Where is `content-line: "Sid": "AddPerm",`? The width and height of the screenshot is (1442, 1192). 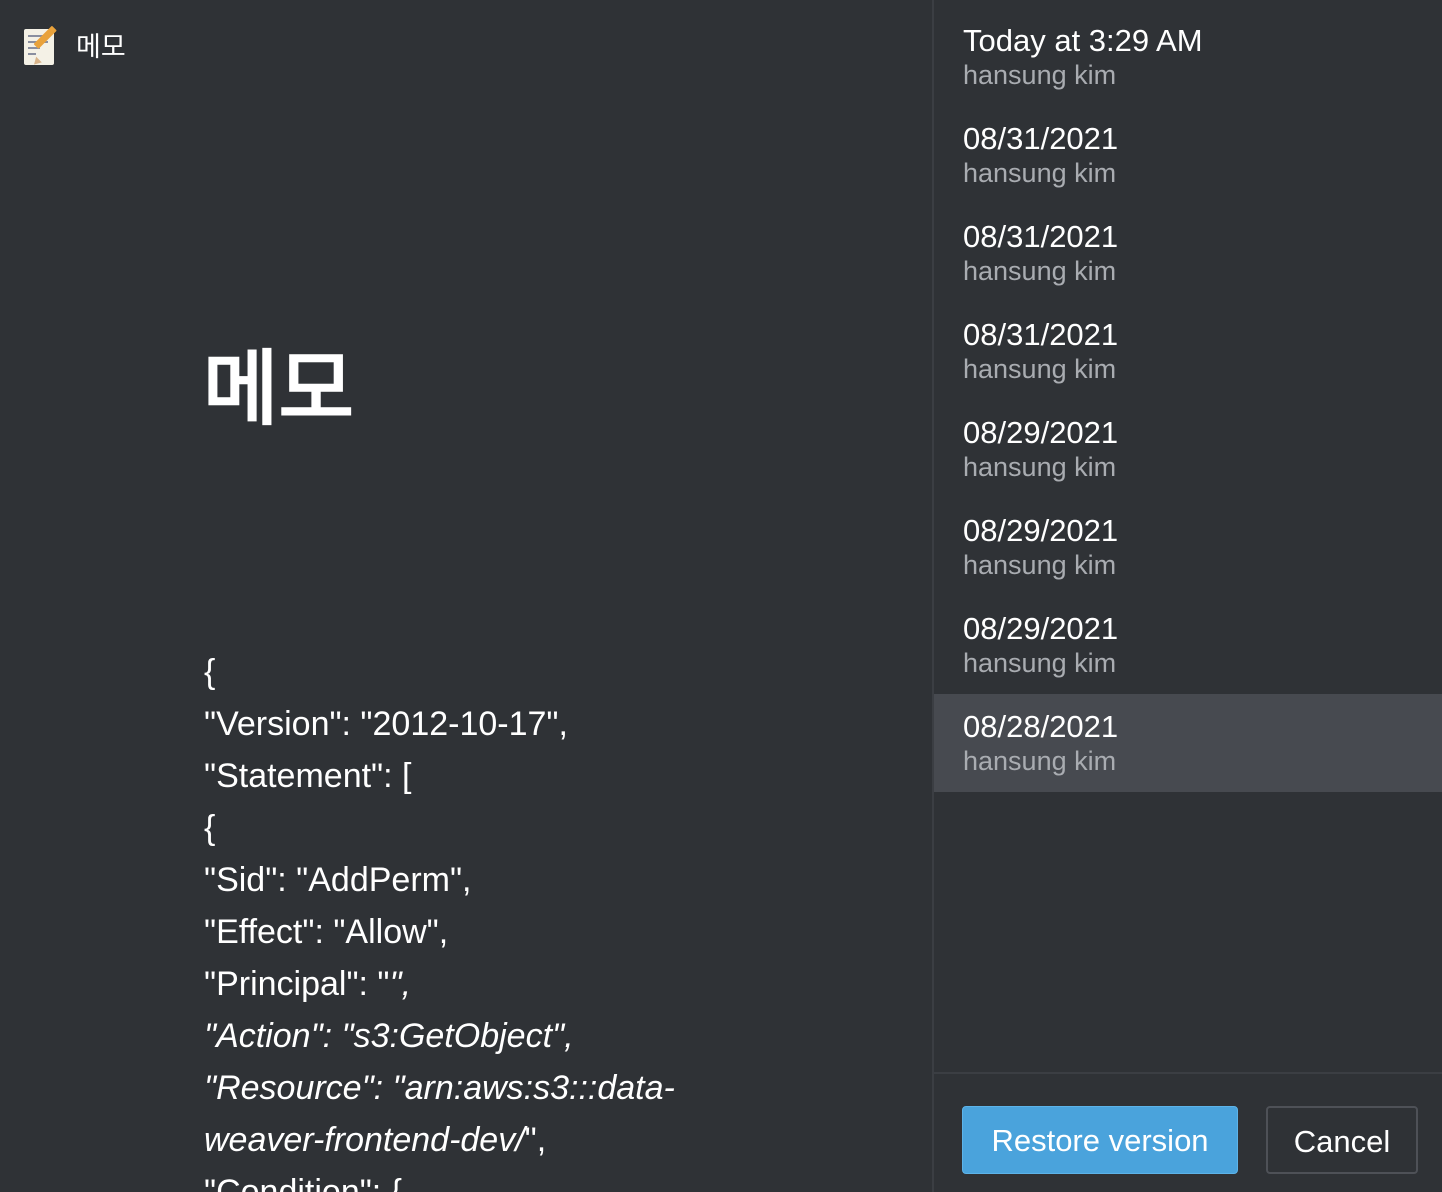 content-line: "Sid": "AddPerm", is located at coordinates (338, 880).